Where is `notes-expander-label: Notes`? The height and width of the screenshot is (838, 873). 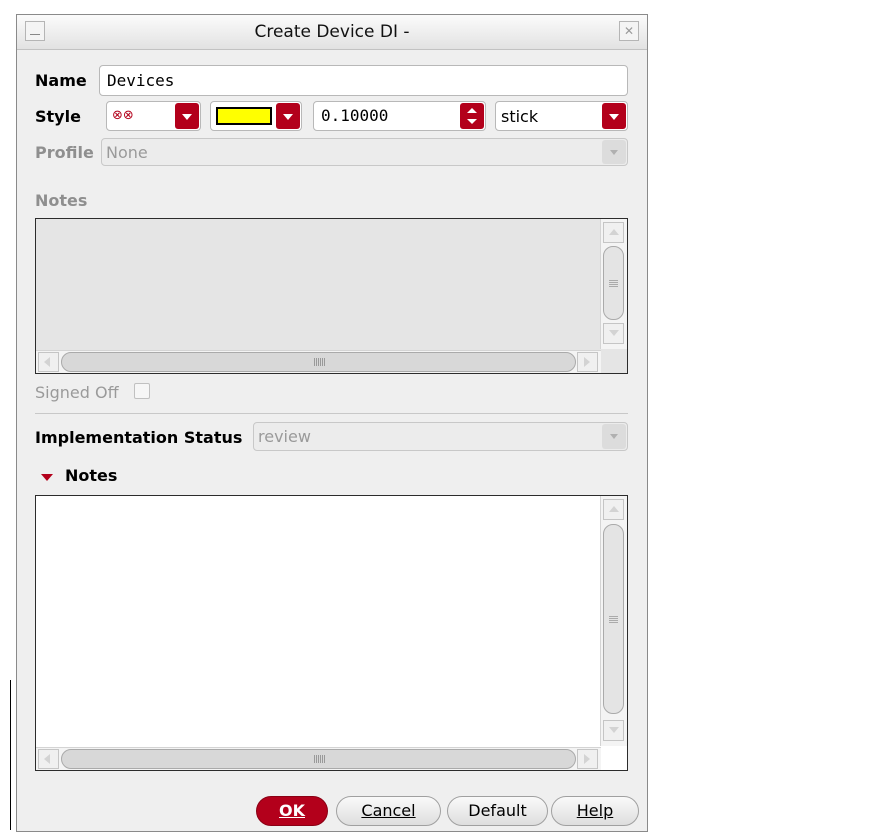 notes-expander-label: Notes is located at coordinates (91, 475).